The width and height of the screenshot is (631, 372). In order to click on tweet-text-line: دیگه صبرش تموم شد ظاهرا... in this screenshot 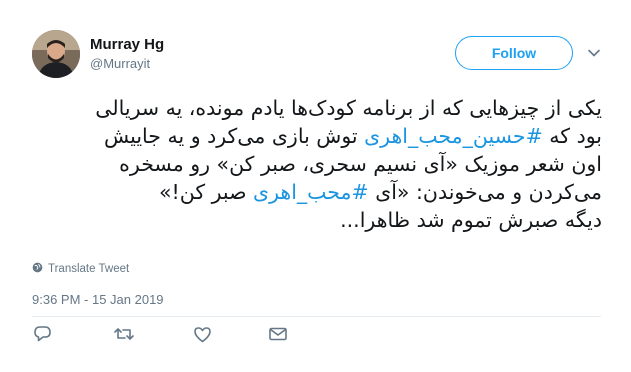, I will do `click(317, 220)`.